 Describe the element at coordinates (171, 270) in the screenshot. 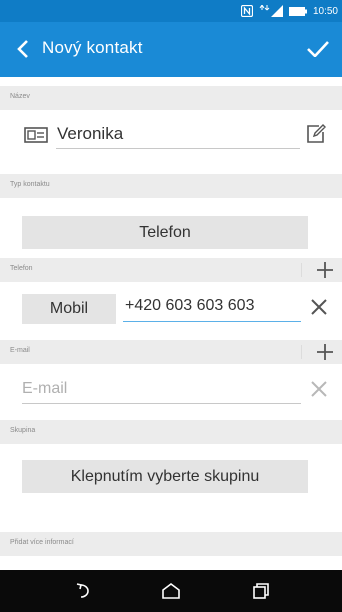

I see `section-header-phone: Telefon` at that location.